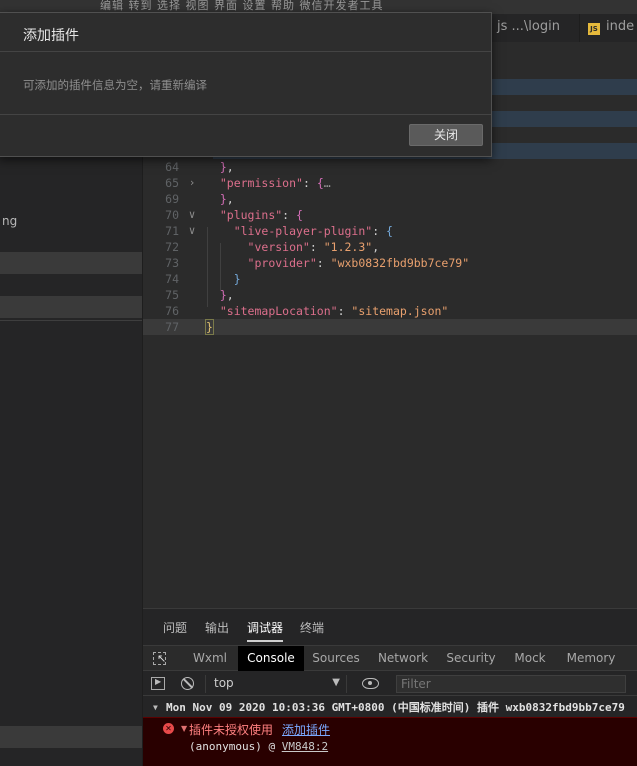 The image size is (637, 766). I want to click on clear-console-icon, so click(187, 683).